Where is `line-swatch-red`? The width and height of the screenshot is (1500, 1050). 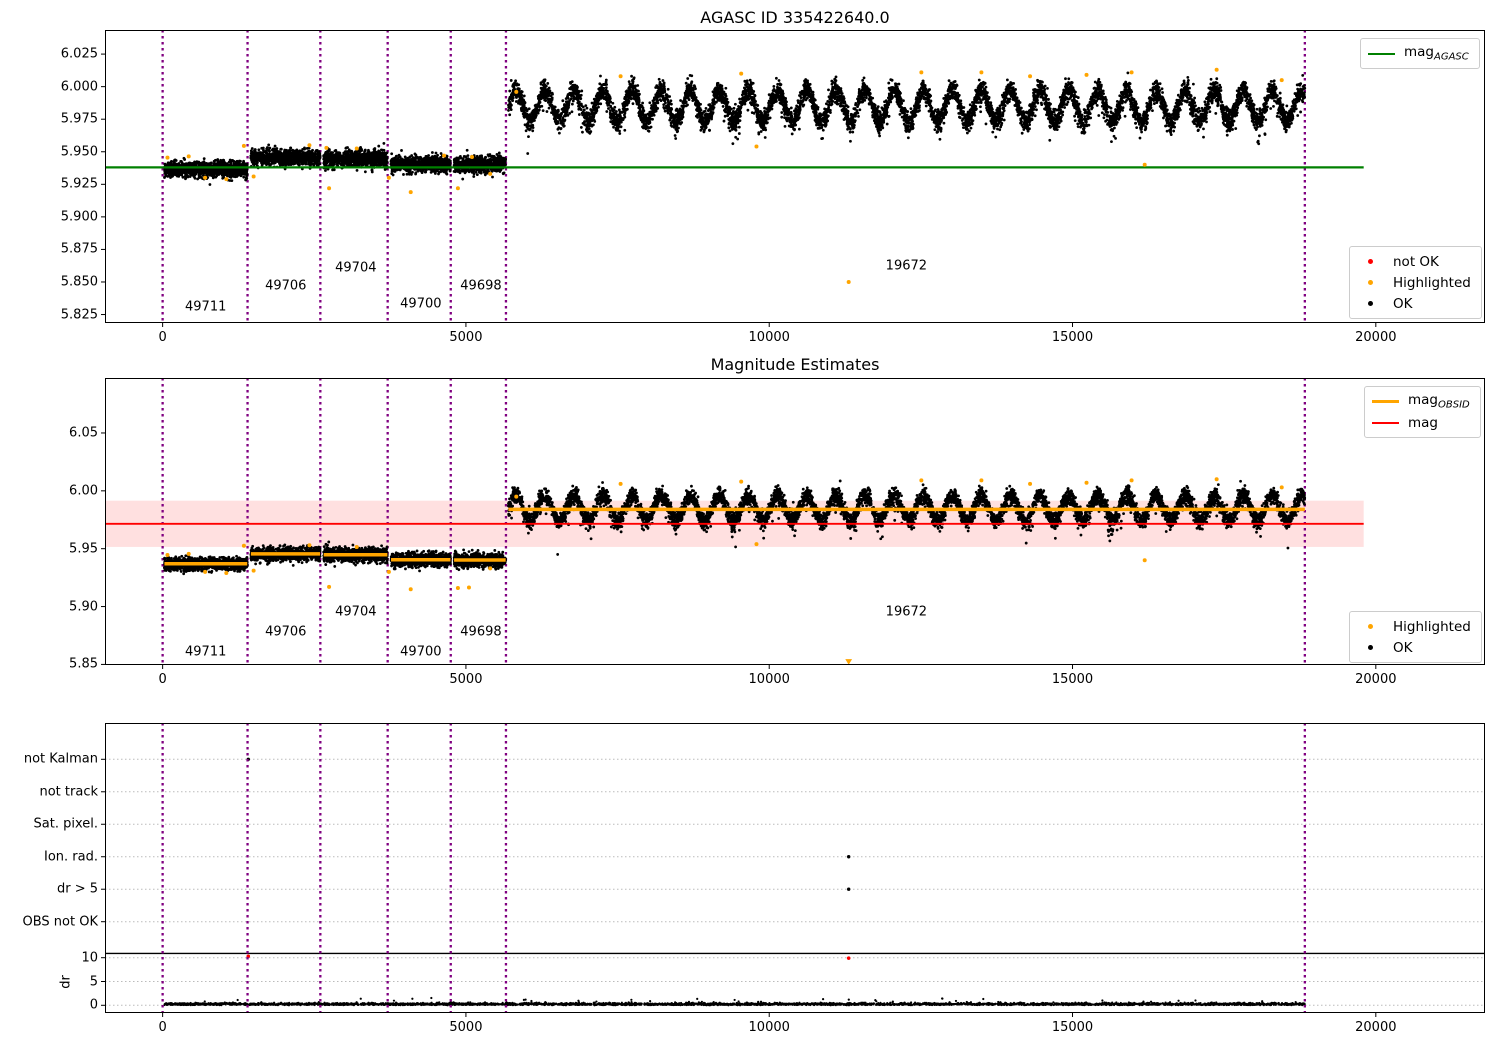 line-swatch-red is located at coordinates (1385, 422).